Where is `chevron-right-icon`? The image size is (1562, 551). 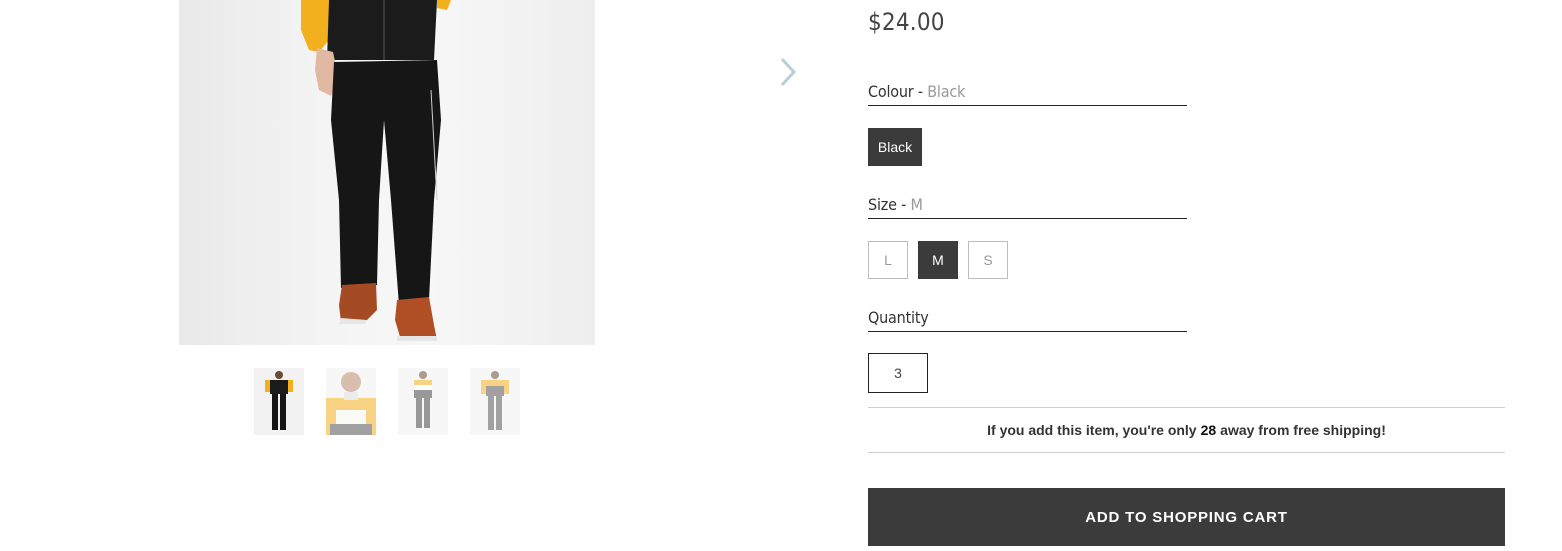 chevron-right-icon is located at coordinates (788, 72).